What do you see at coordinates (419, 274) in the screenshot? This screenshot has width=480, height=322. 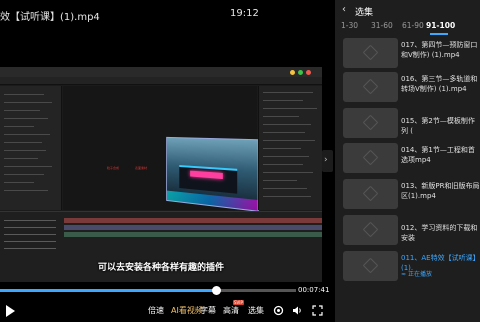 I see `now-playing-label: 正在播放` at bounding box center [419, 274].